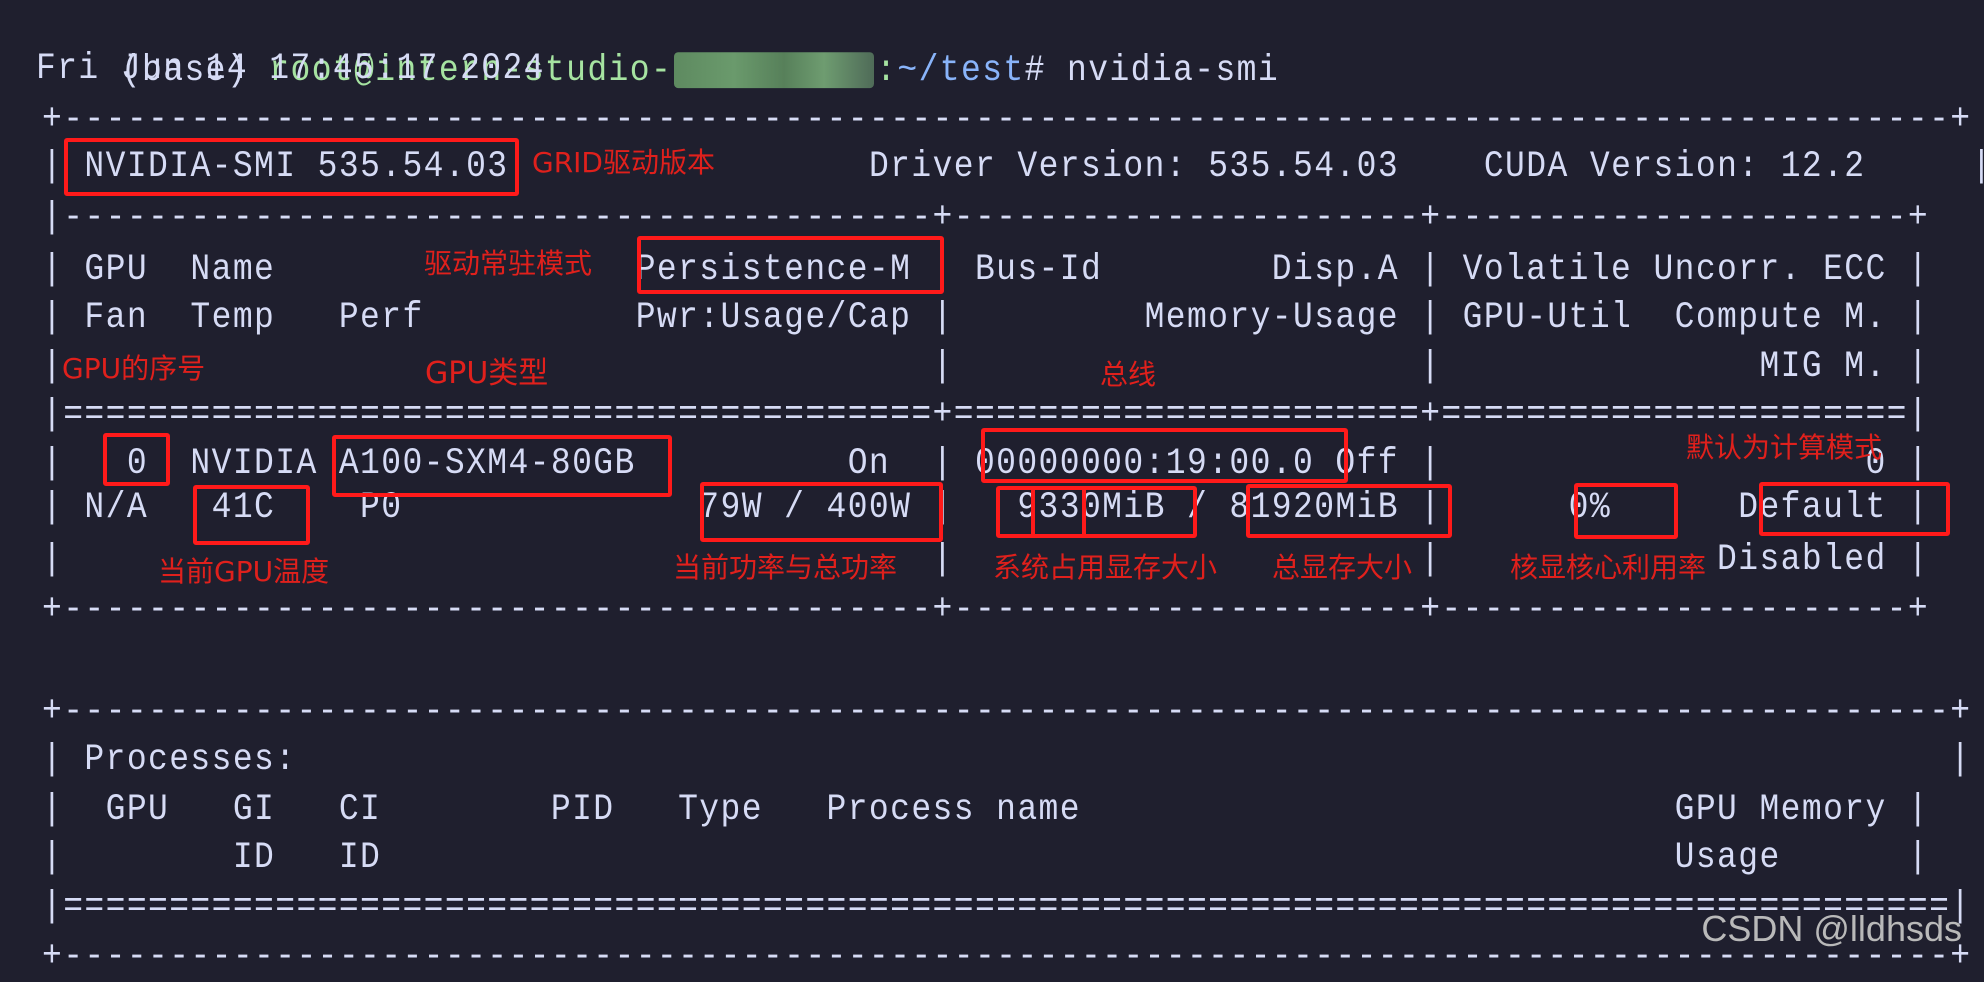 The width and height of the screenshot is (1984, 982). What do you see at coordinates (774, 70) in the screenshot?
I see `redacted-hostname` at bounding box center [774, 70].